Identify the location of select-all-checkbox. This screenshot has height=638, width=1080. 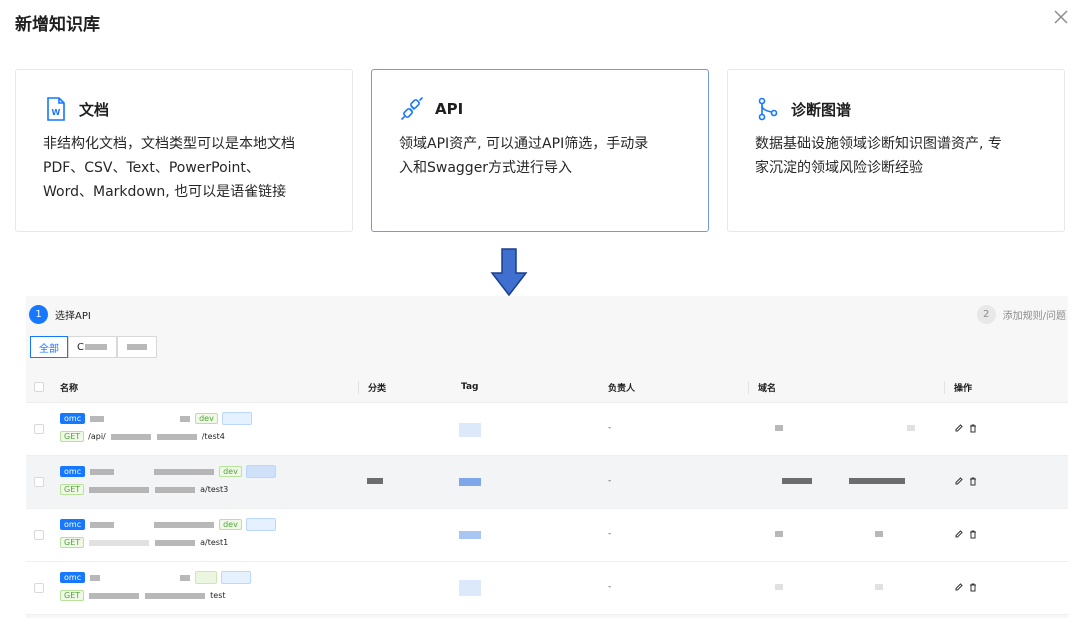
(39, 387).